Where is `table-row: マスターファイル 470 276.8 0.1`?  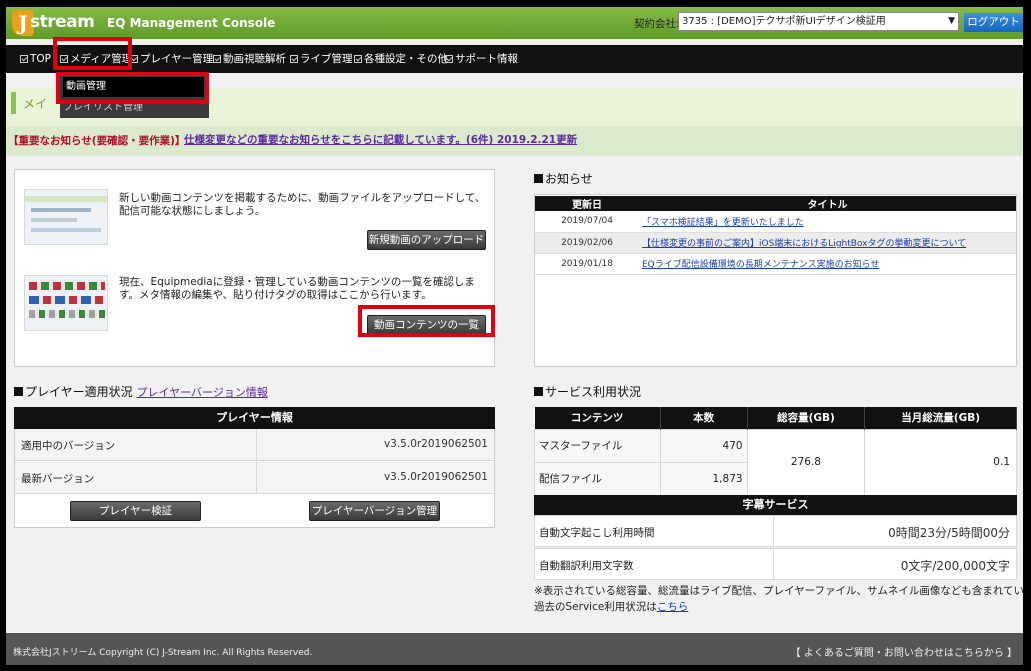
table-row: マスターファイル 470 276.8 0.1 is located at coordinates (775, 462).